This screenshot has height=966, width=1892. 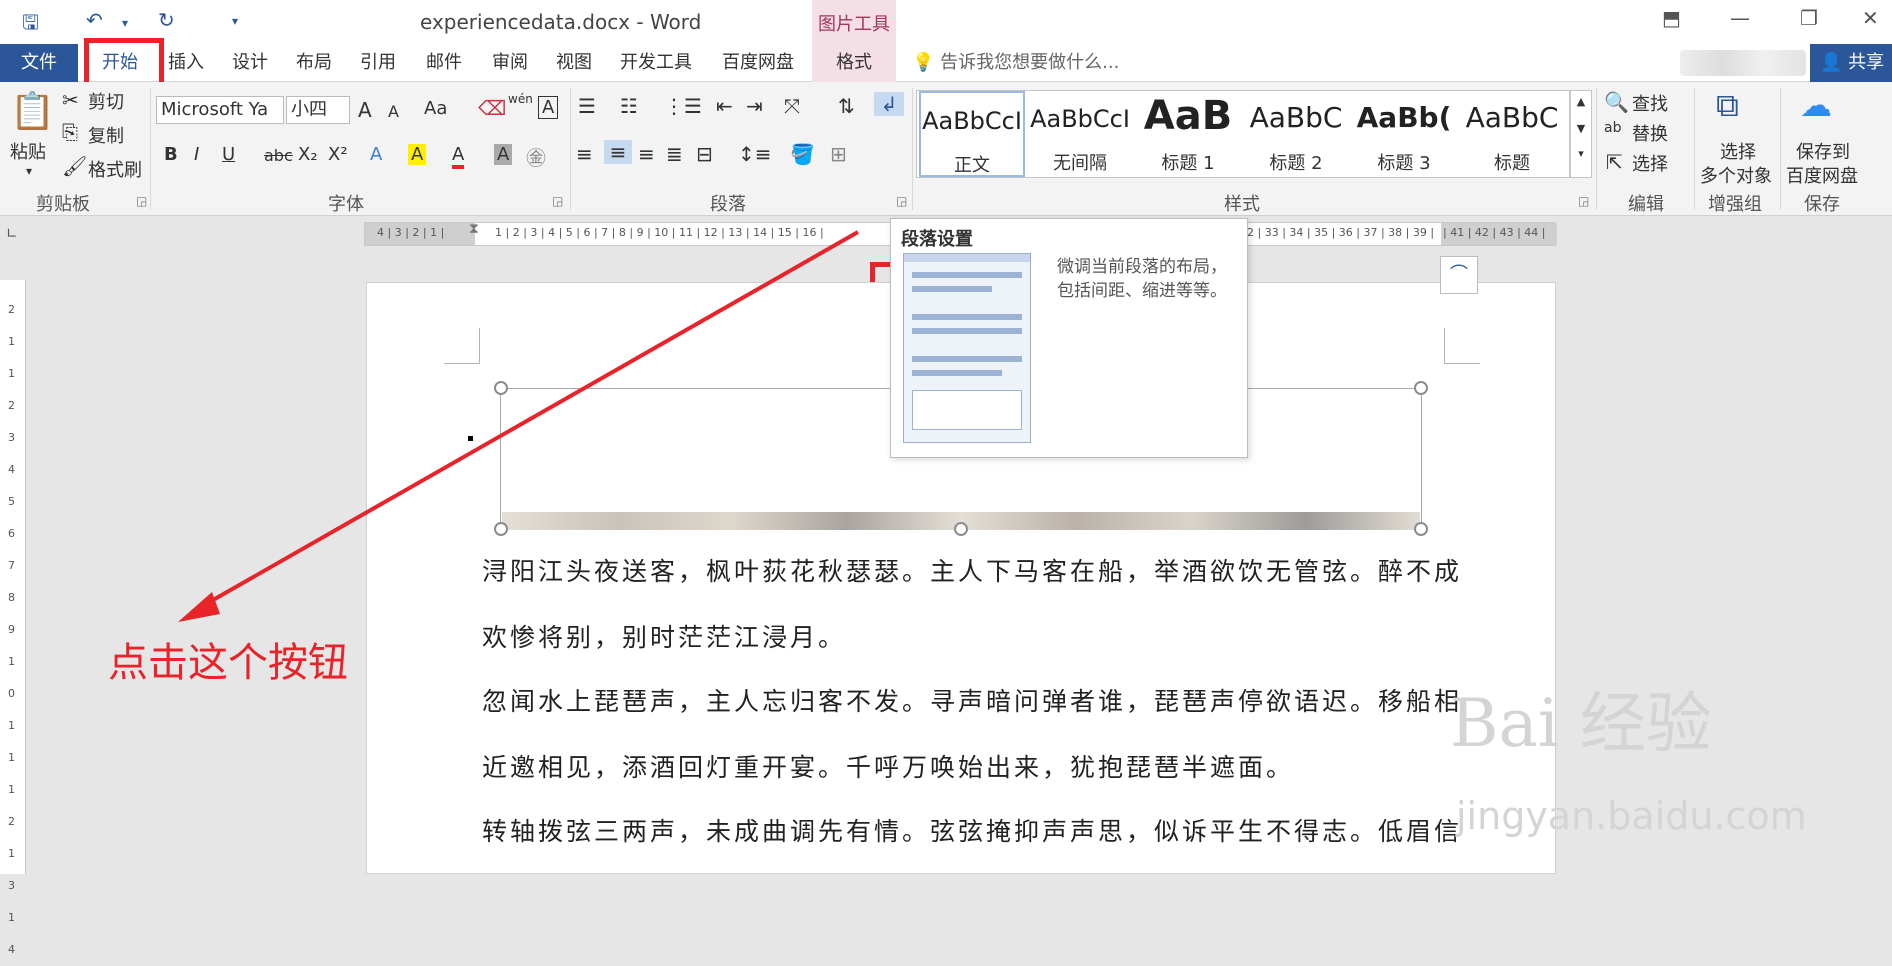 I want to click on style-heading-2: AaBbC 标题 2, so click(x=1296, y=134).